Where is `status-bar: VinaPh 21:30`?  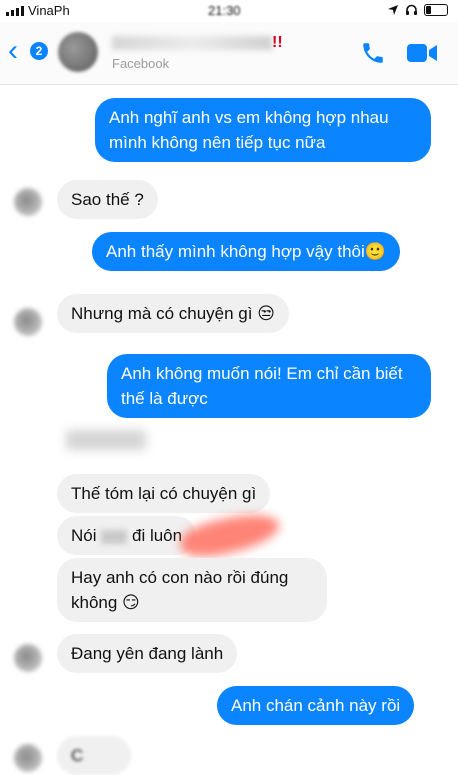
status-bar: VinaPh 21:30 is located at coordinates (229, 11).